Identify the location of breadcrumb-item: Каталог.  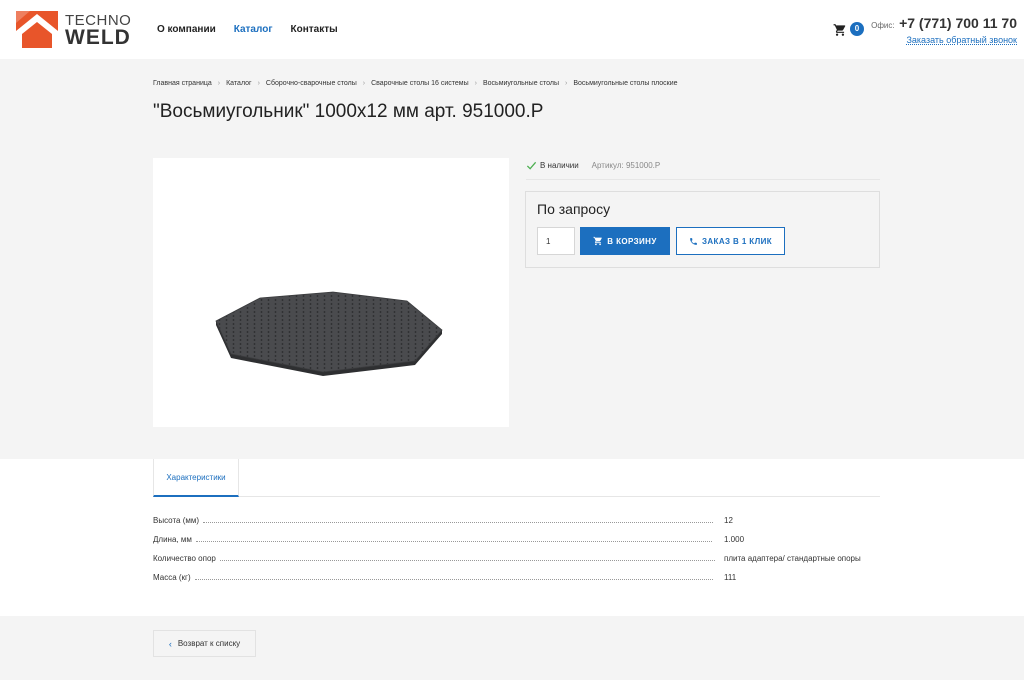
(238, 83).